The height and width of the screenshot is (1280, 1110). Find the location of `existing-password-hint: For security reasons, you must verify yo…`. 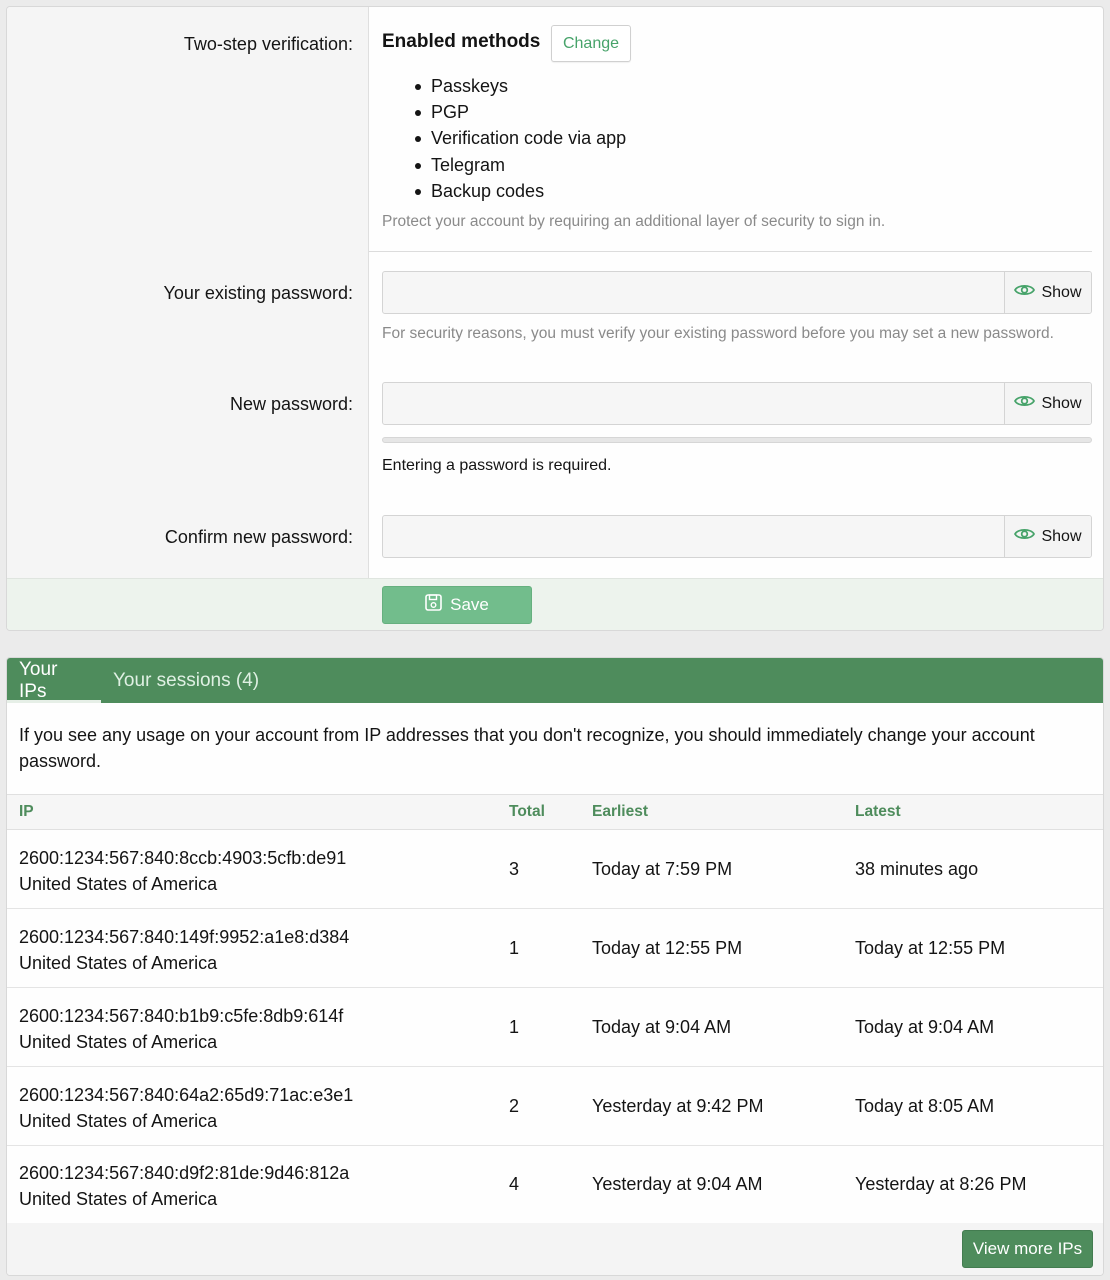

existing-password-hint: For security reasons, you must verify yo… is located at coordinates (718, 333).